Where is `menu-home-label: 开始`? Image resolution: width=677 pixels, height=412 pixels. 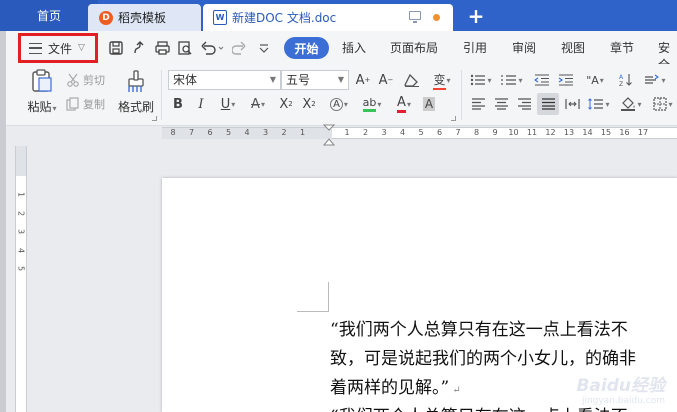
menu-home-label: 开始 is located at coordinates (306, 48).